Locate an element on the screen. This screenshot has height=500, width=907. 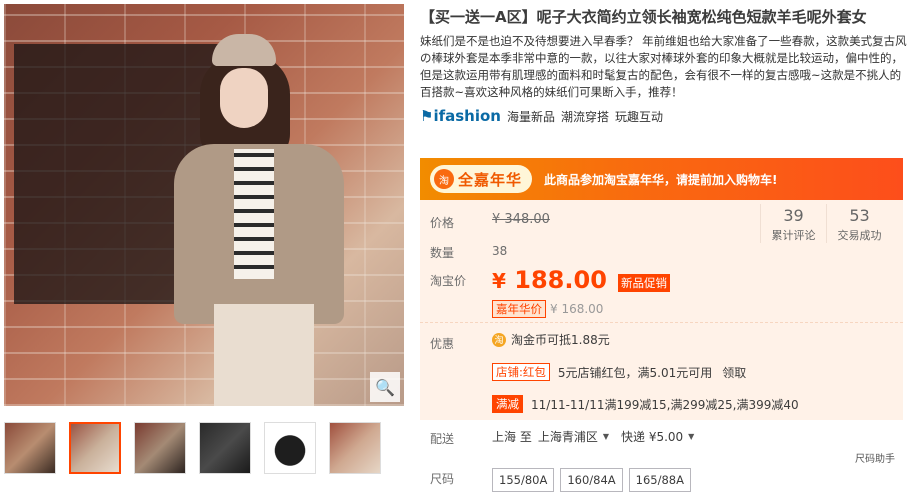
new-promo-tag: 新品促销 is located at coordinates (644, 283).